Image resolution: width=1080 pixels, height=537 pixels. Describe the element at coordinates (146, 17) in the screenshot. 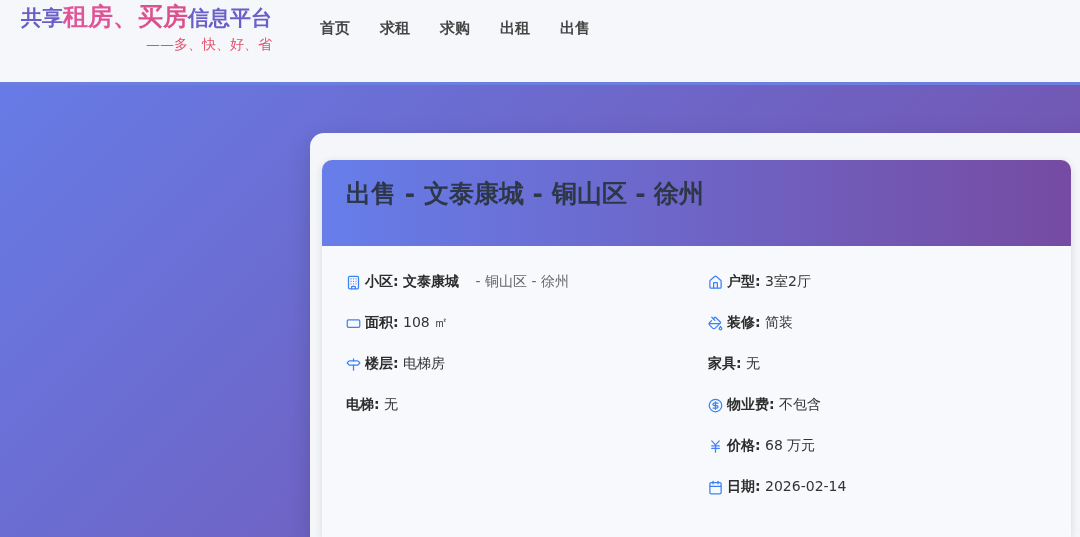

I see `logo-text: 共享租房、买房信息平台` at that location.